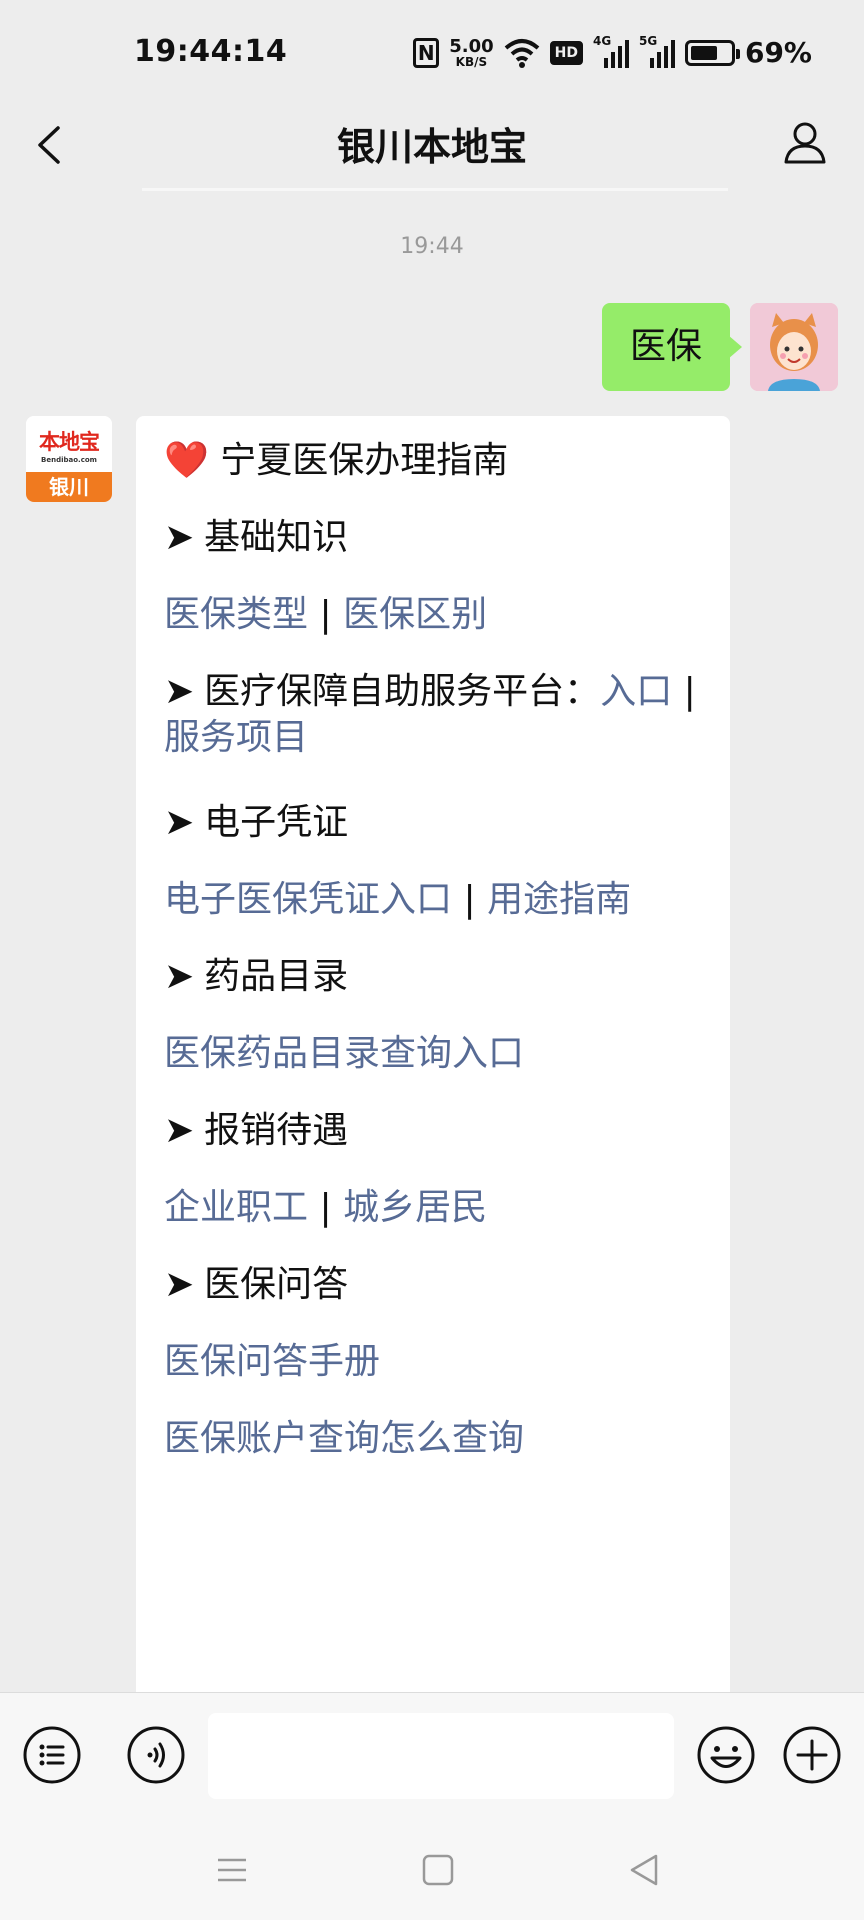  Describe the element at coordinates (441, 1756) in the screenshot. I see `message-input` at that location.